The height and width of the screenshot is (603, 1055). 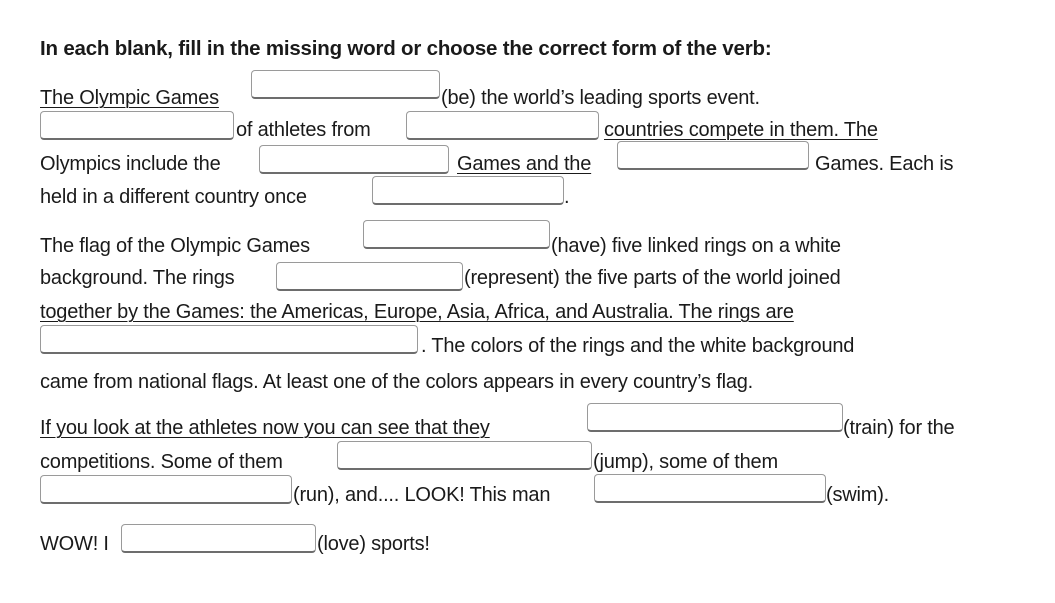 What do you see at coordinates (696, 246) in the screenshot?
I see `text: (have) five linked rings on a white` at bounding box center [696, 246].